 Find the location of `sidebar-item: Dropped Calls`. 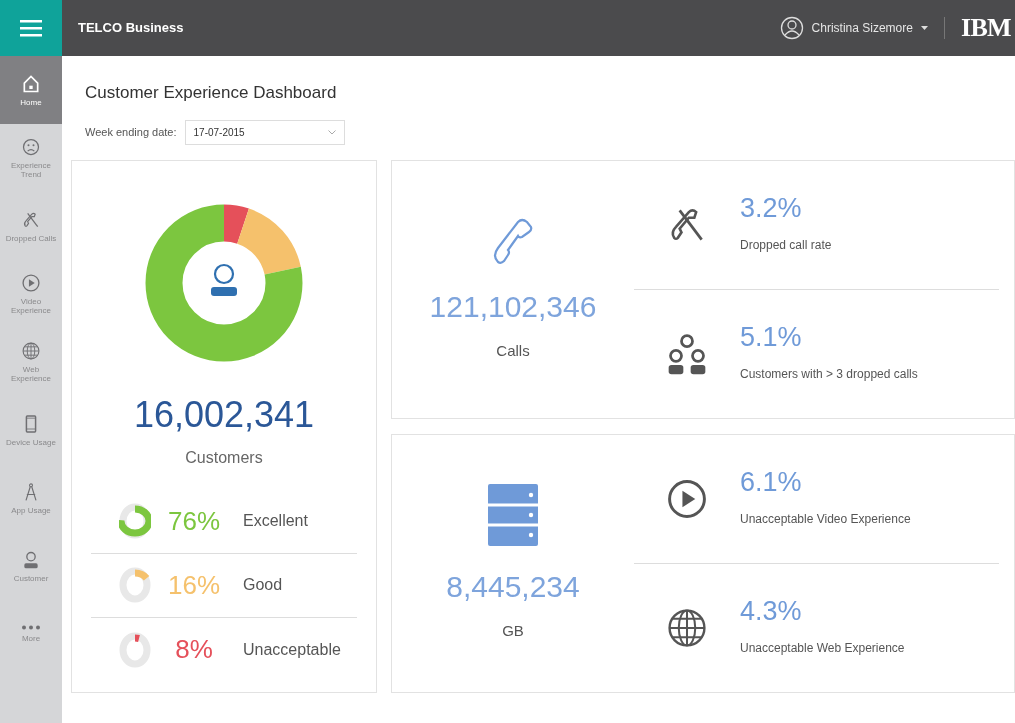

sidebar-item: Dropped Calls is located at coordinates (31, 226).